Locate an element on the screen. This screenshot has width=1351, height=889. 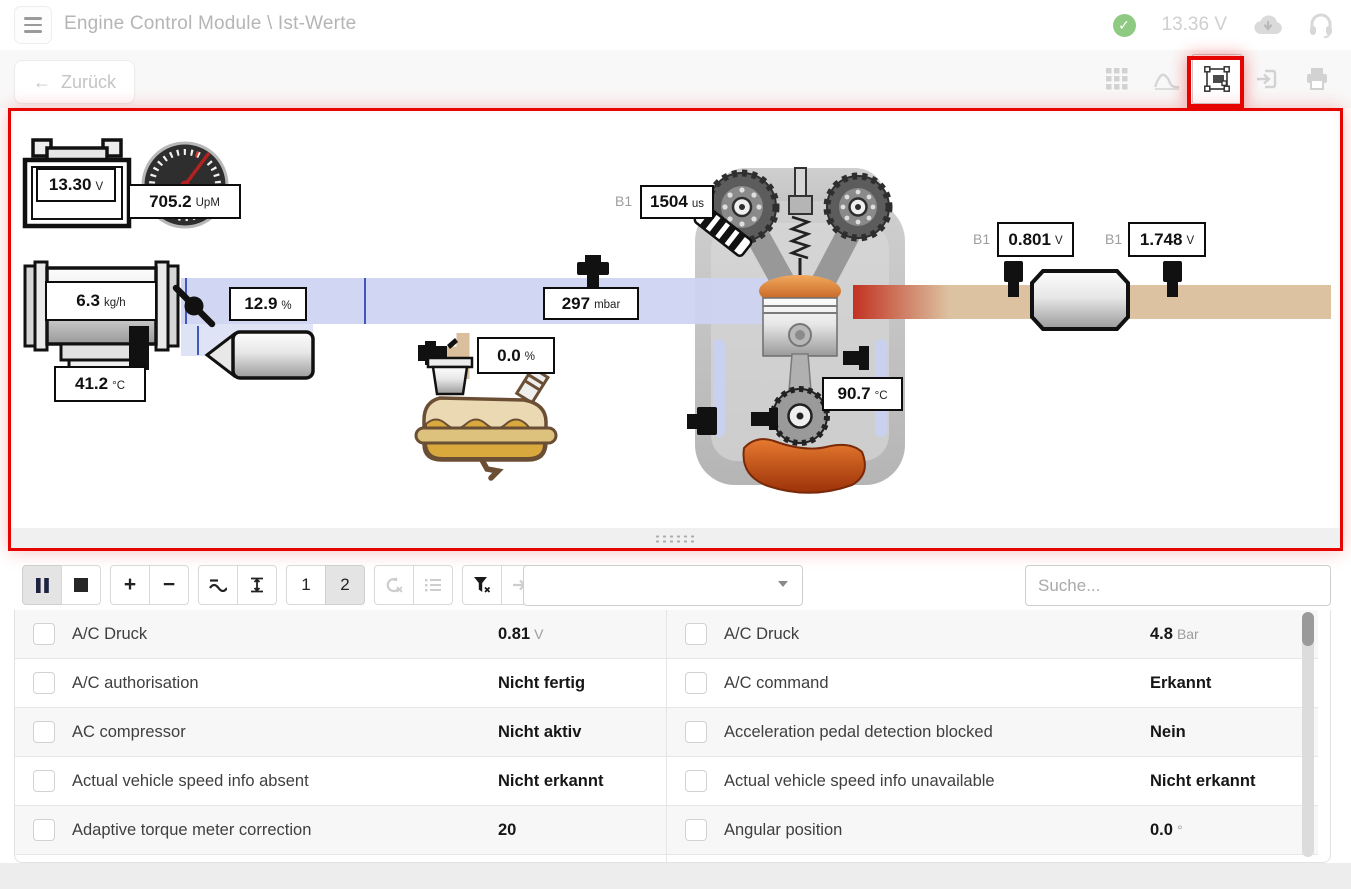
panel-resize-handle is located at coordinates (675, 538).